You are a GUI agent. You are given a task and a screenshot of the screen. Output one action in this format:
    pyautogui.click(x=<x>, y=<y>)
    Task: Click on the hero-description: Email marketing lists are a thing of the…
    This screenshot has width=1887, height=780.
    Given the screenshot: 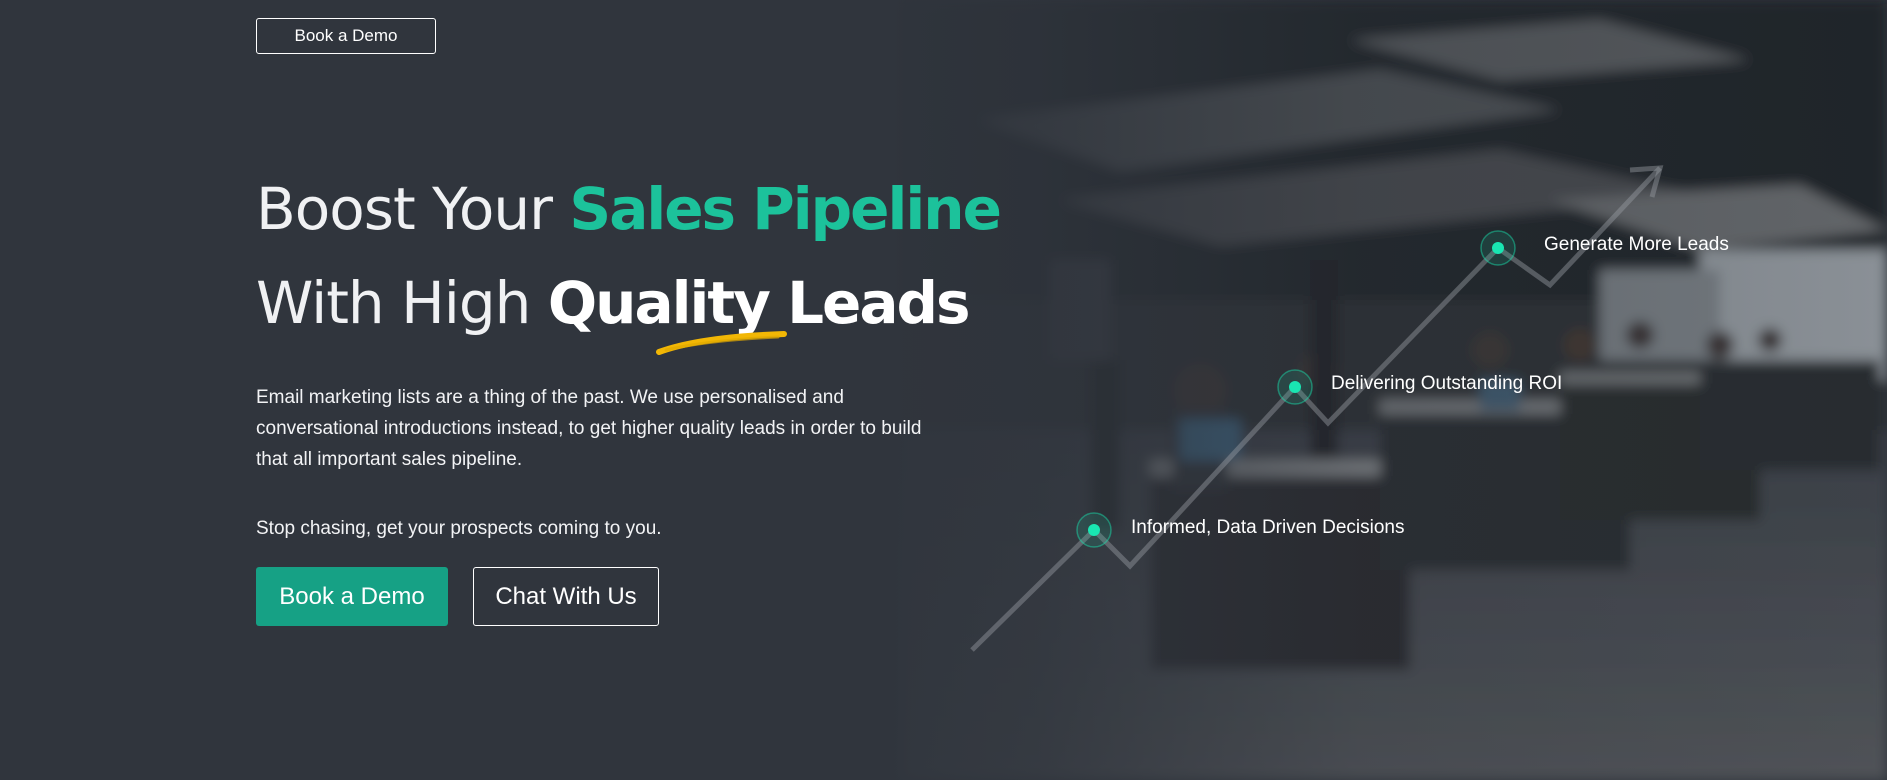 What is the action you would take?
    pyautogui.click(x=589, y=428)
    